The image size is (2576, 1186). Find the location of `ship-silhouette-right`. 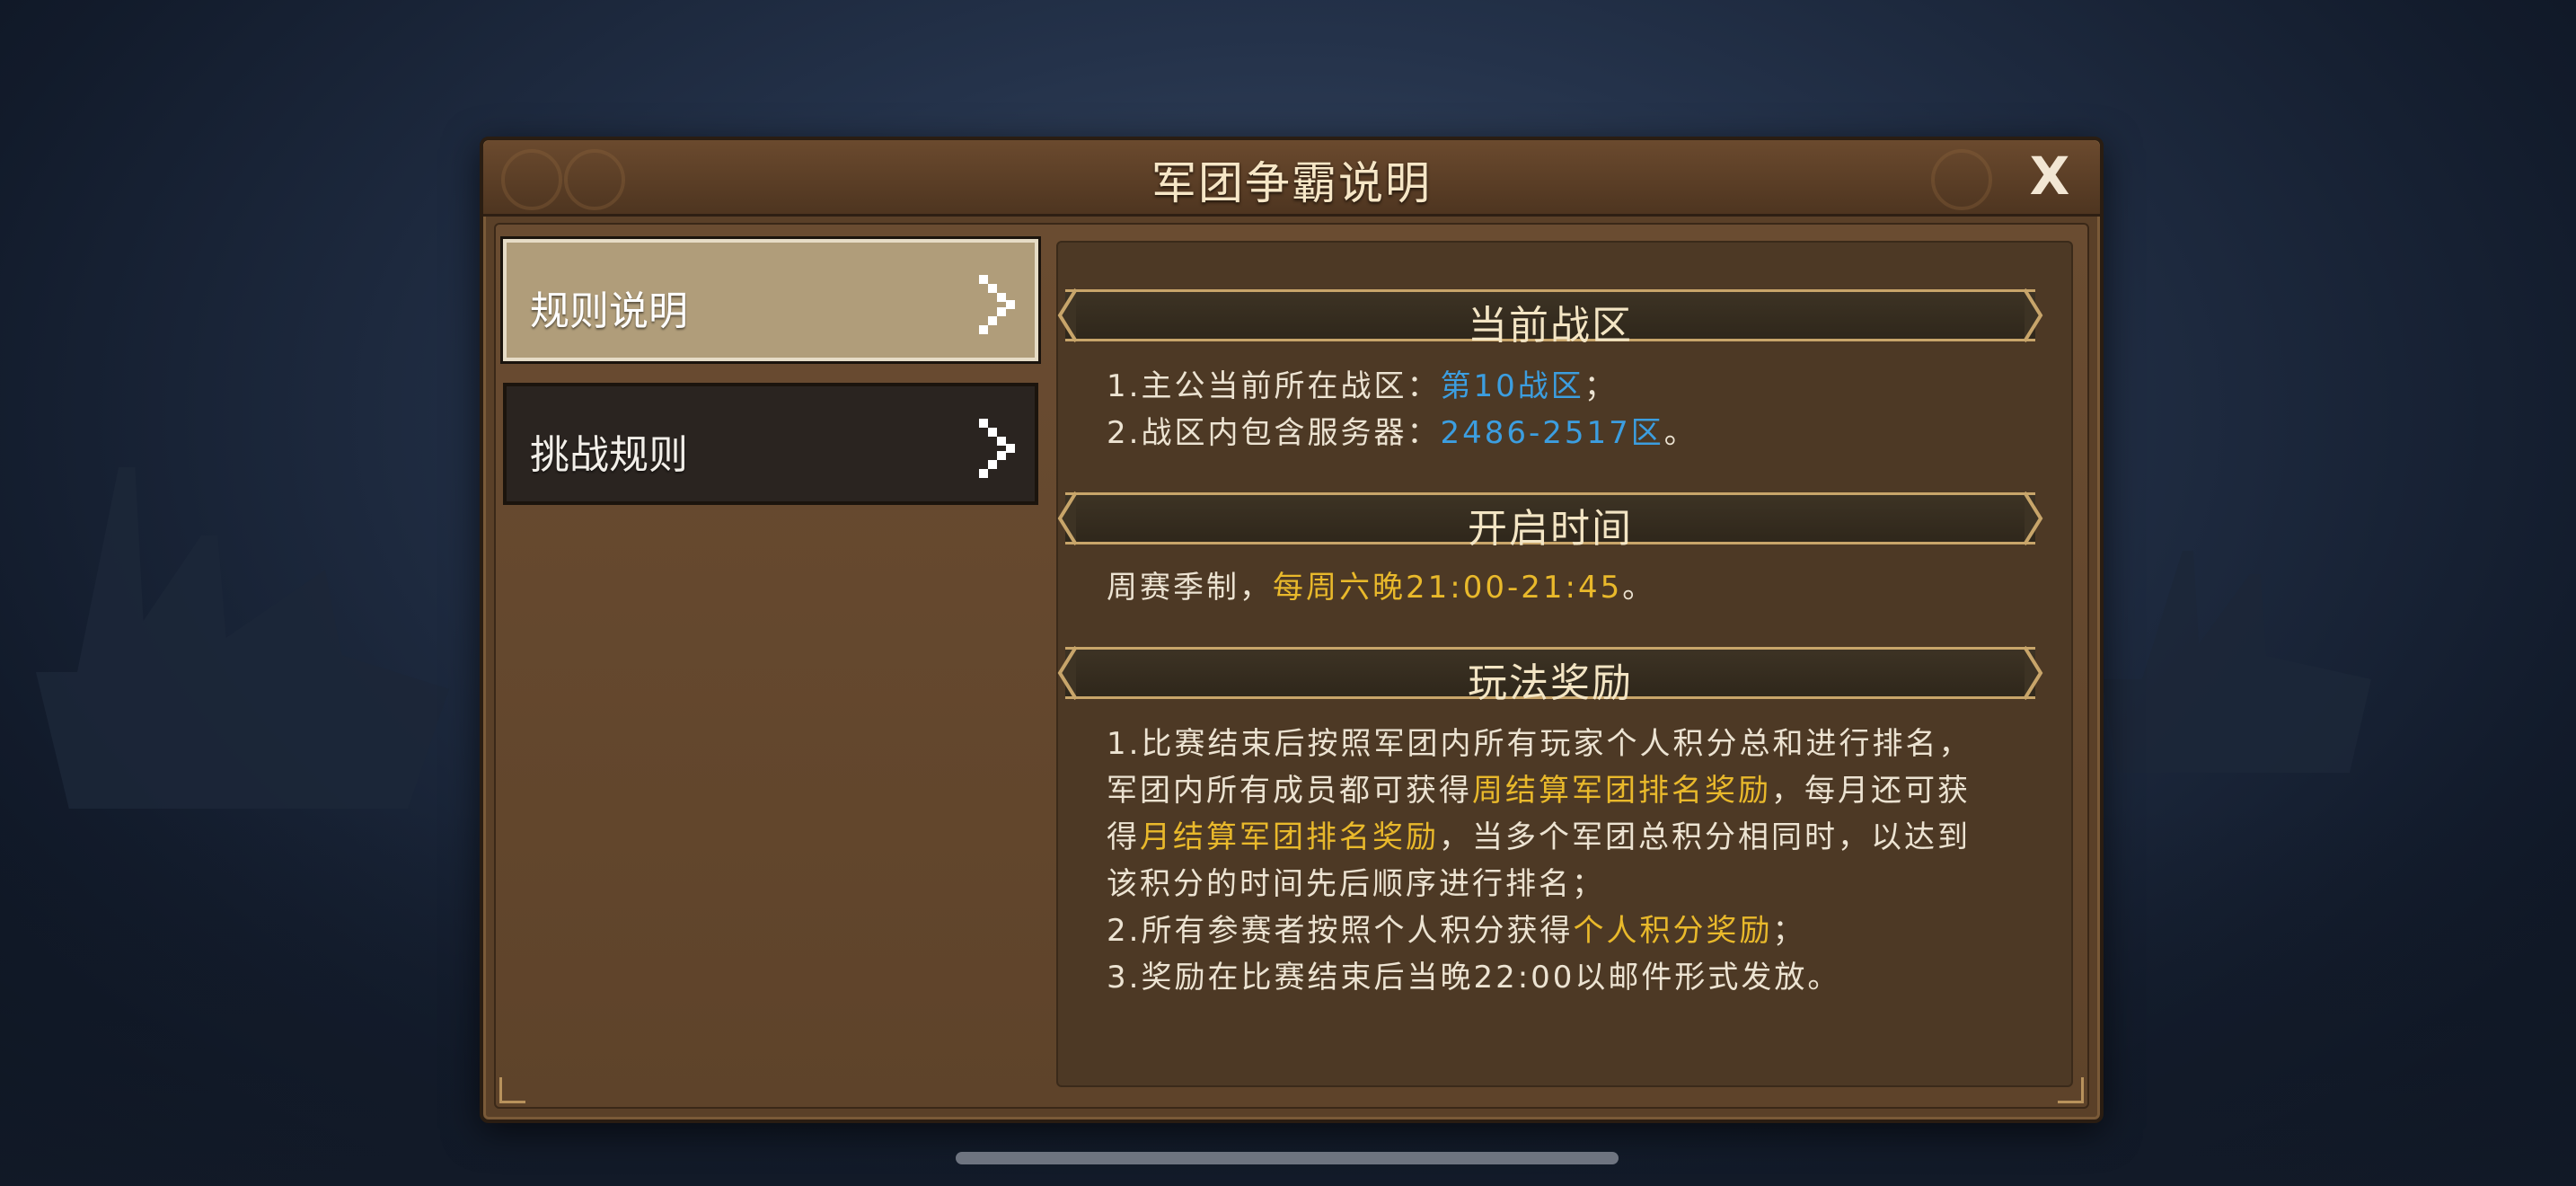

ship-silhouette-right is located at coordinates (2236, 662).